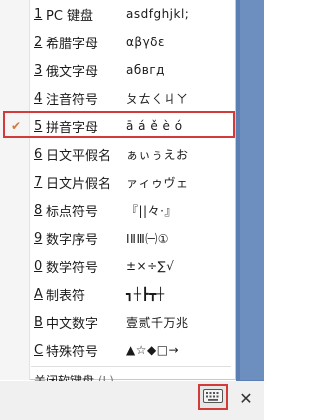  I want to click on menu-item-number: 5, so click(38, 126).